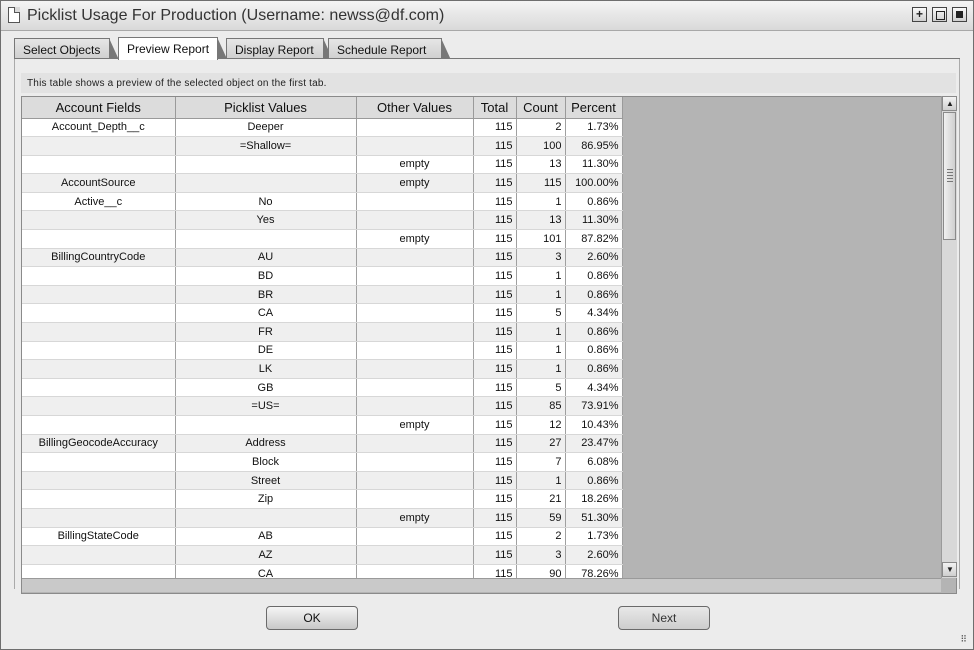 This screenshot has height=650, width=974. I want to click on table-row: LK 115 1 0.86%, so click(322, 369).